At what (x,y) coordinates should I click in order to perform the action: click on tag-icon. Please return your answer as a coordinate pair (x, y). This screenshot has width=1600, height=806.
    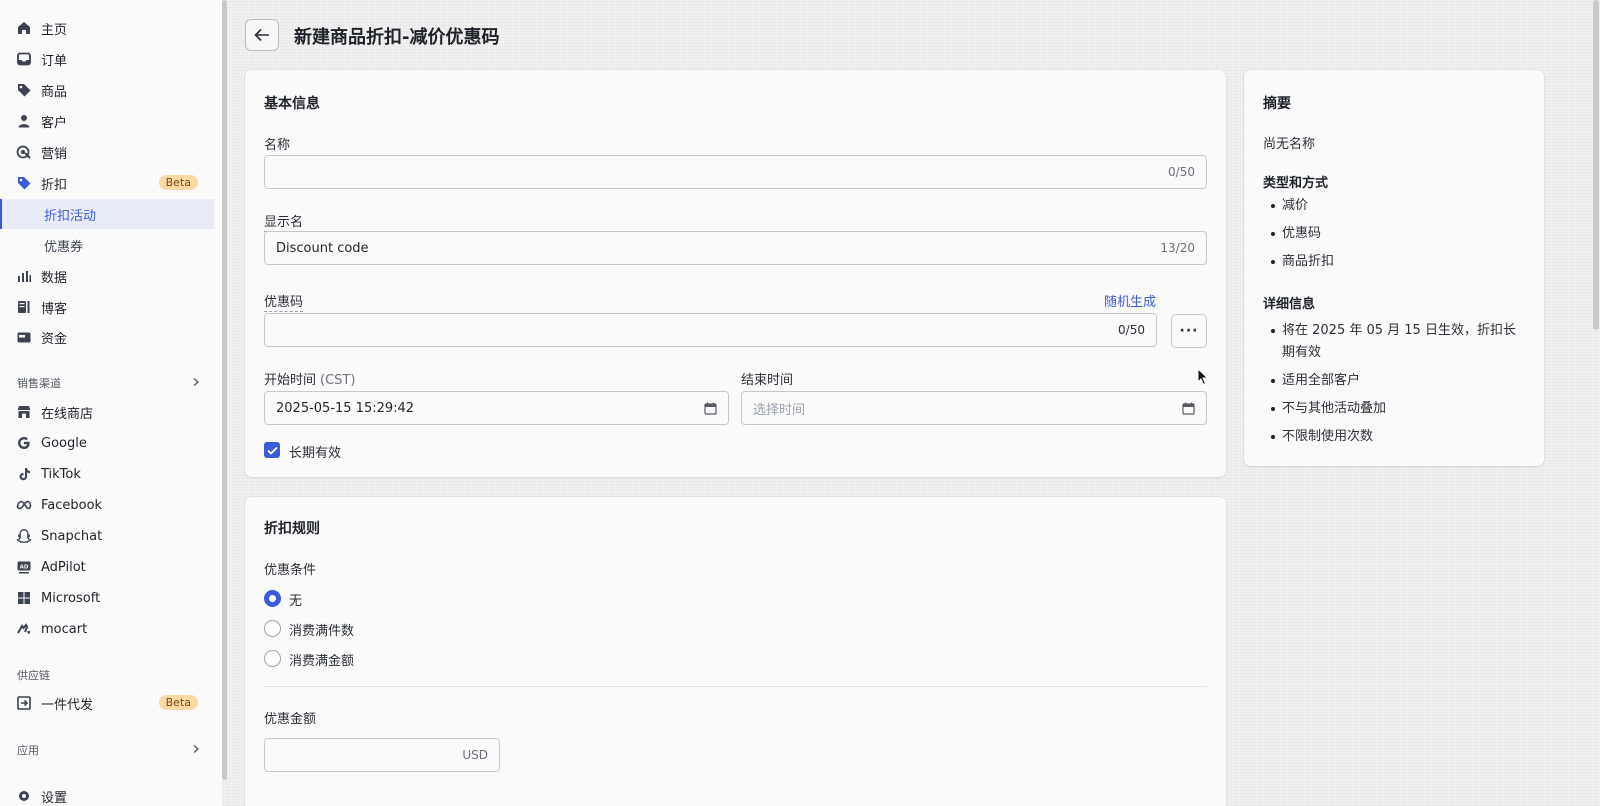
    Looking at the image, I should click on (24, 90).